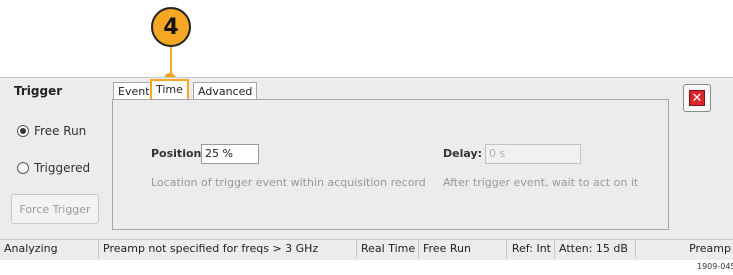 The width and height of the screenshot is (733, 275). I want to click on position-label: Position:, so click(178, 153).